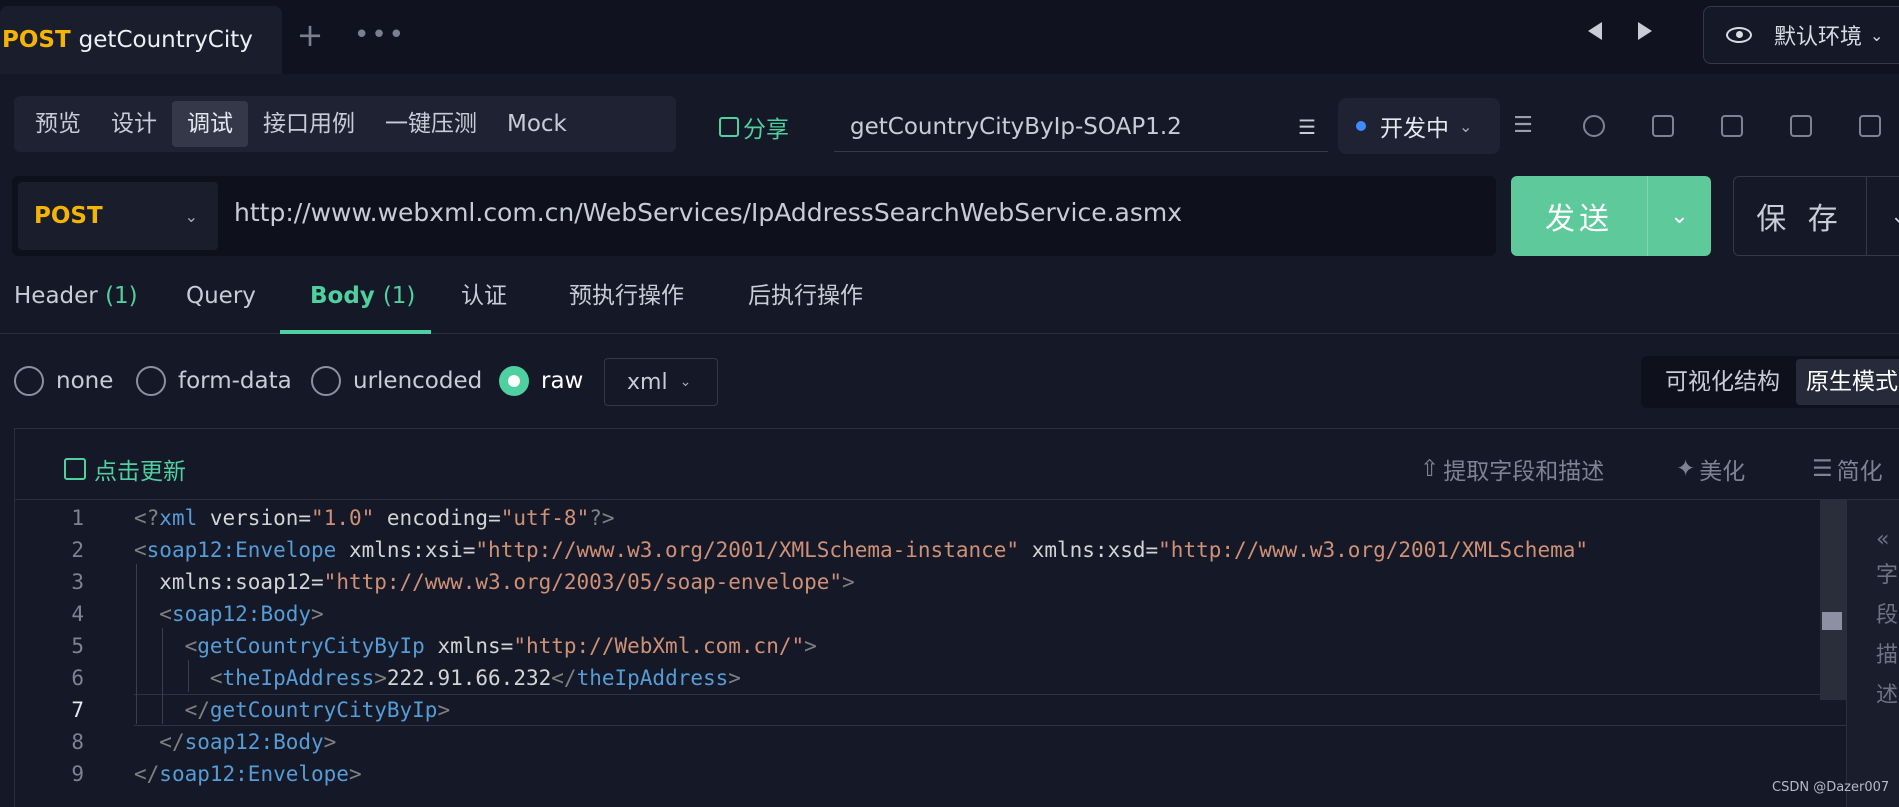 This screenshot has height=807, width=1899. Describe the element at coordinates (77, 614) in the screenshot. I see `line-number: 4` at that location.